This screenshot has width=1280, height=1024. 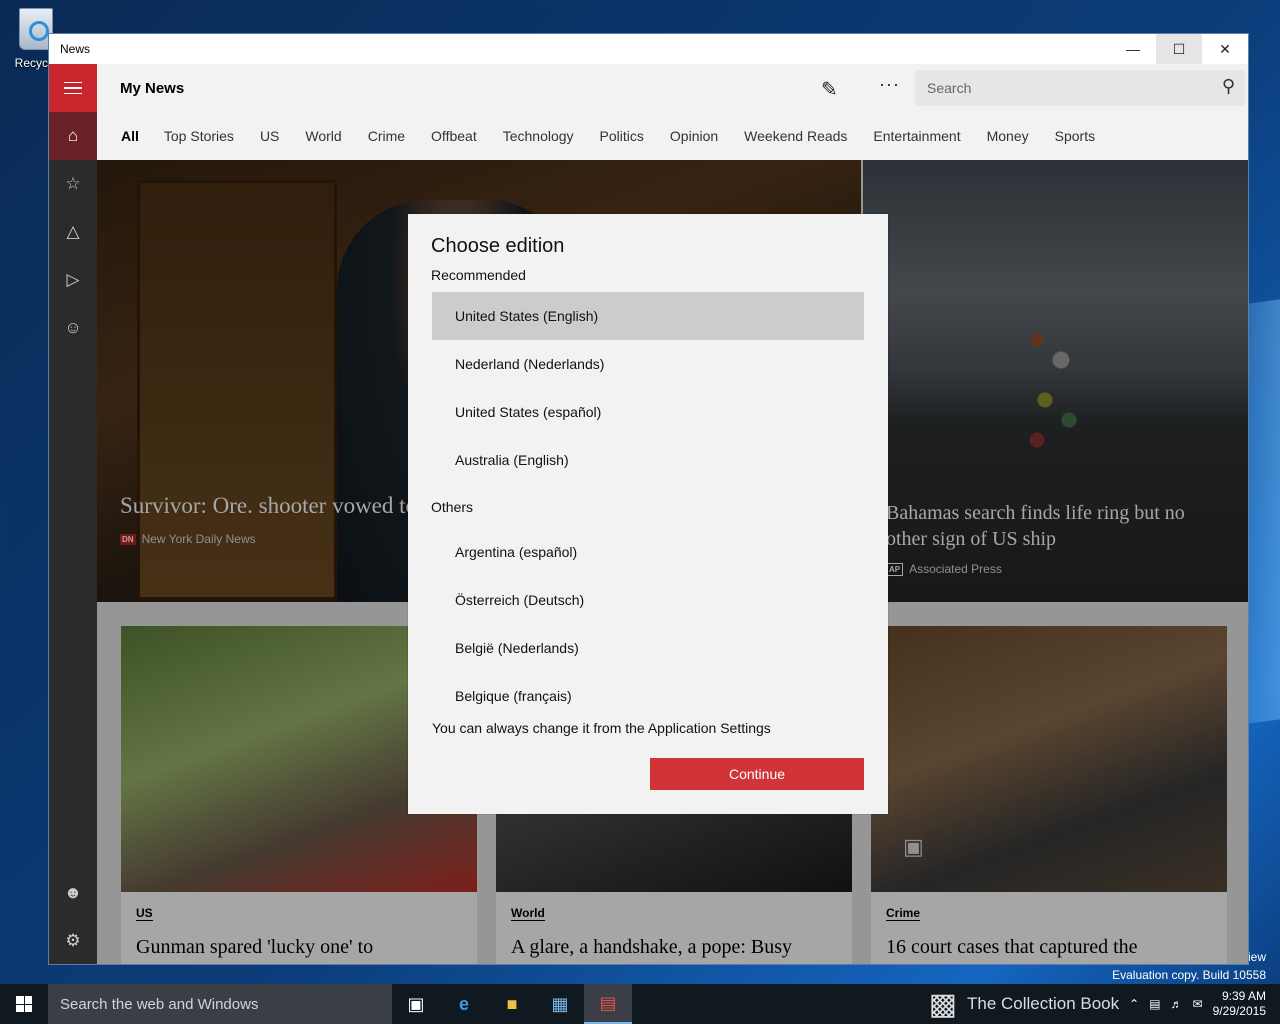 I want to click on store-icon: ▦, so click(x=560, y=1004).